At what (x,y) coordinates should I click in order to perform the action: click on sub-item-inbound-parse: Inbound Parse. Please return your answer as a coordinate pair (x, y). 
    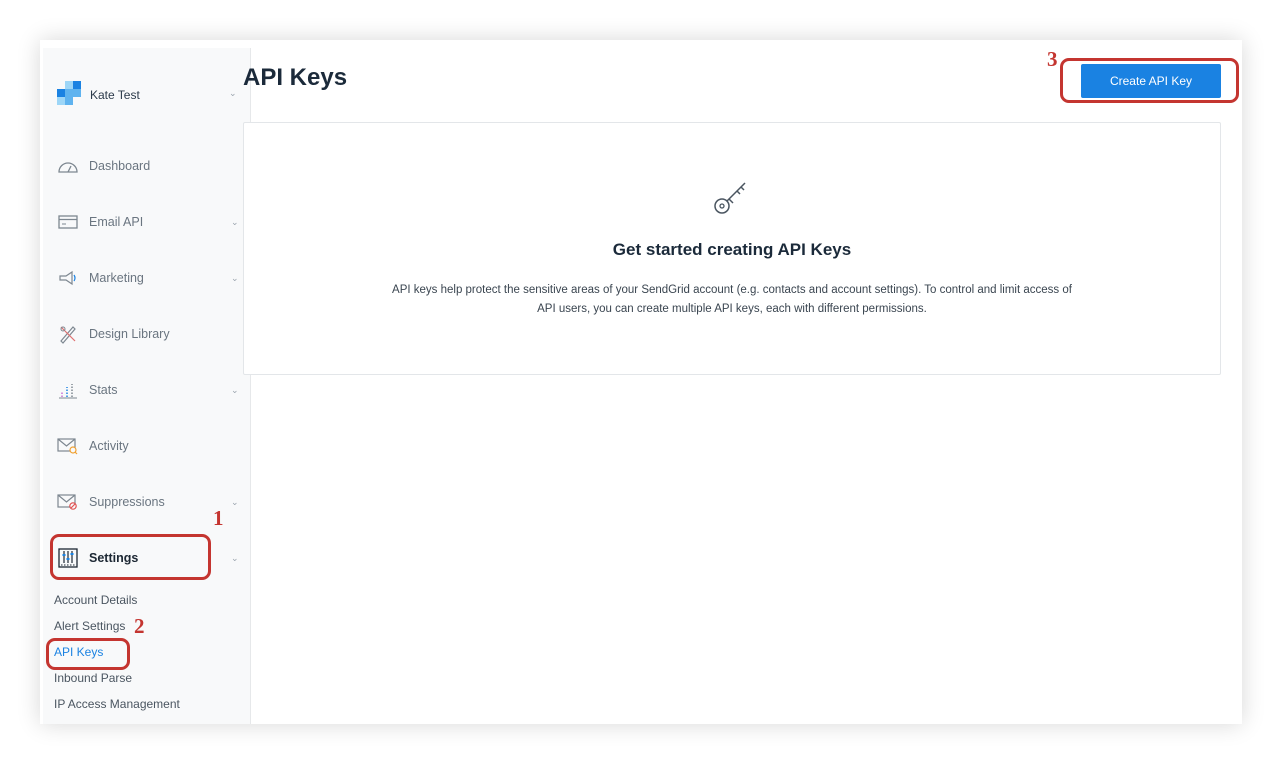
    Looking at the image, I should click on (93, 678).